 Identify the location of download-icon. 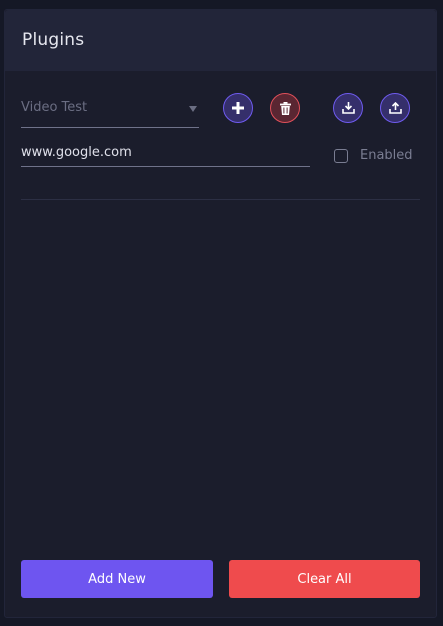
(348, 108).